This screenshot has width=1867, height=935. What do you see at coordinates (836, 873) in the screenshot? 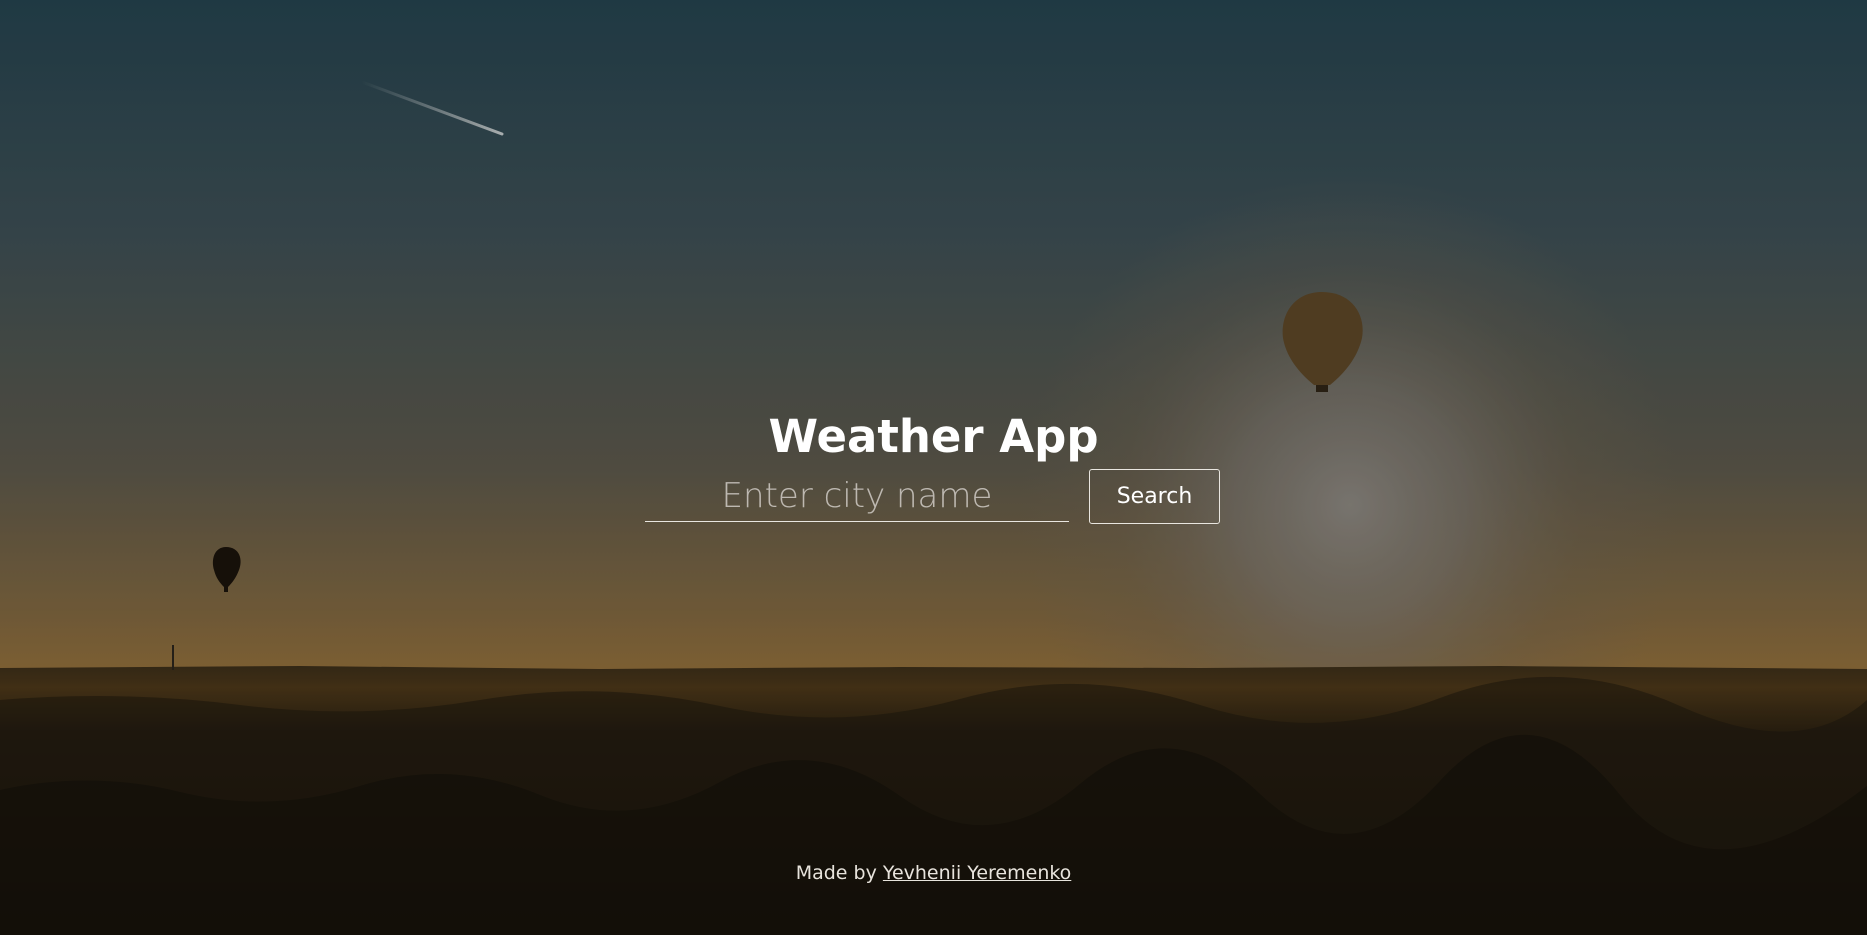
I see `footer-prefix: Made by` at bounding box center [836, 873].